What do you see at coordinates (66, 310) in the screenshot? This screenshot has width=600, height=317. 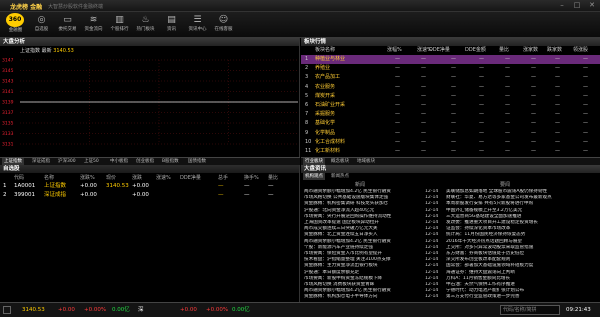 I see `sh-index-change: +0.00` at bounding box center [66, 310].